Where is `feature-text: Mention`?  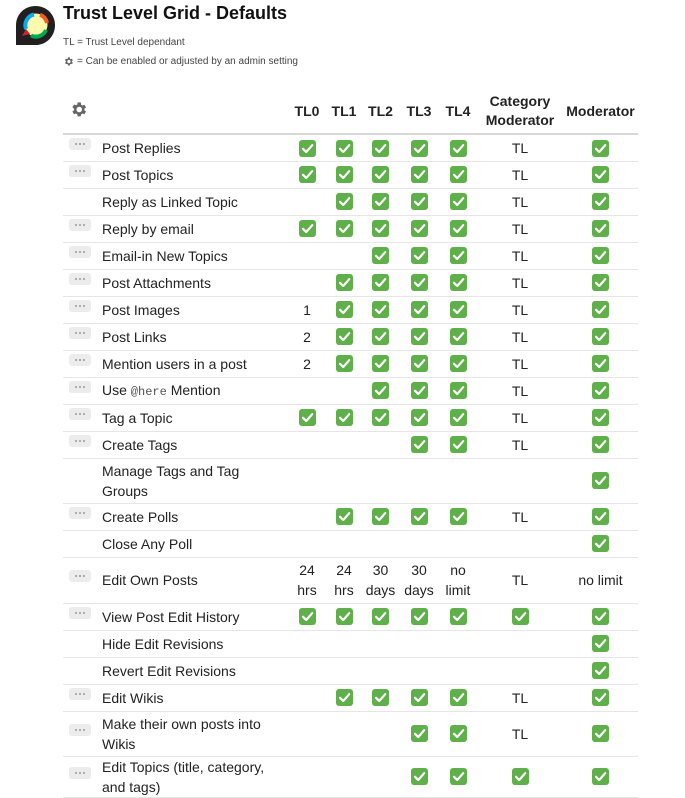 feature-text: Mention is located at coordinates (193, 389).